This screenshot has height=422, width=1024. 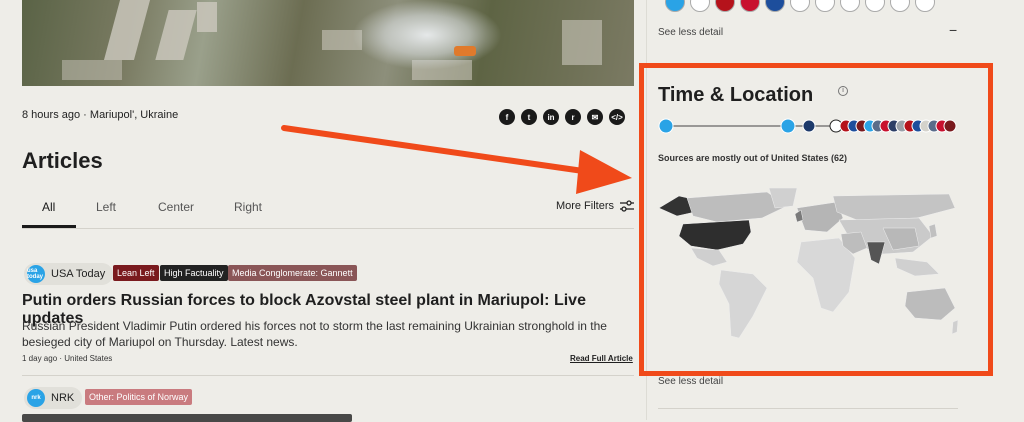 What do you see at coordinates (106, 207) in the screenshot?
I see `tab-left: Left` at bounding box center [106, 207].